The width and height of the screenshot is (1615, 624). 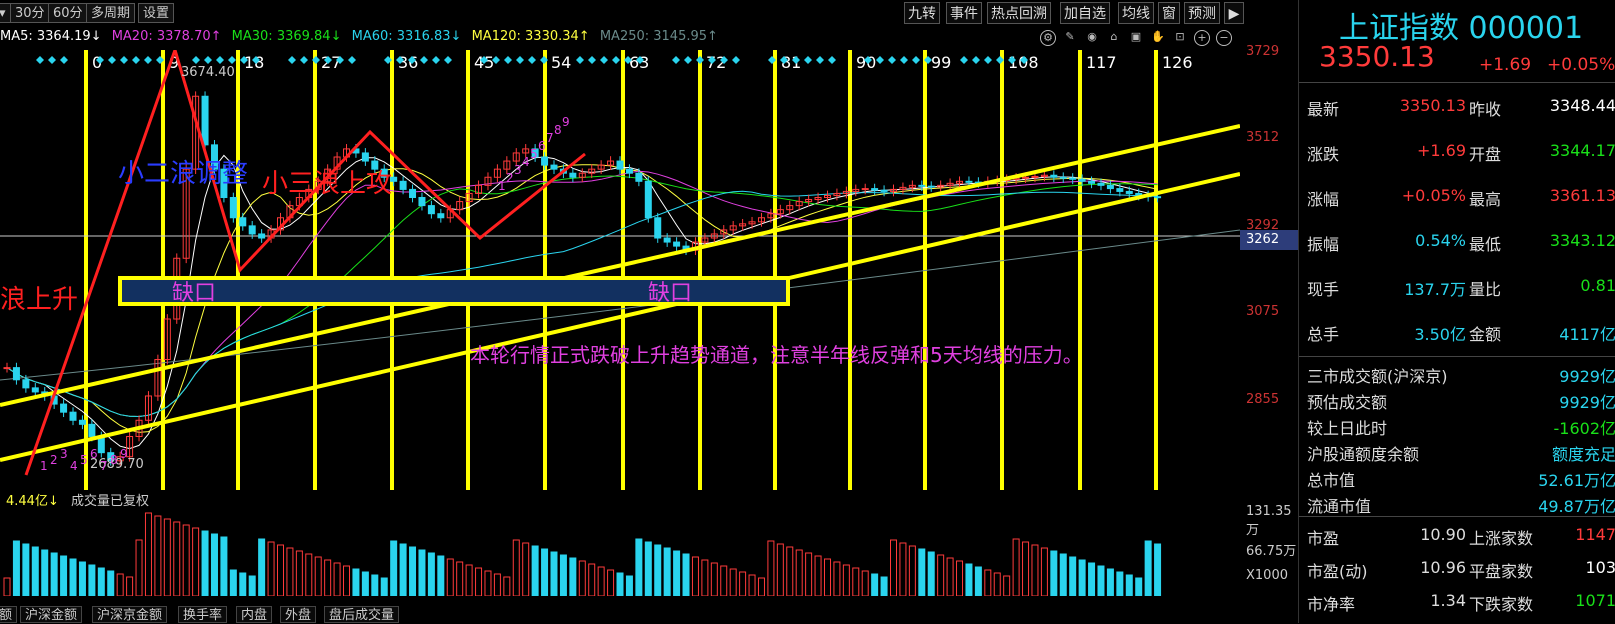 What do you see at coordinates (298, 614) in the screenshot?
I see `tab-outer: 外盘` at bounding box center [298, 614].